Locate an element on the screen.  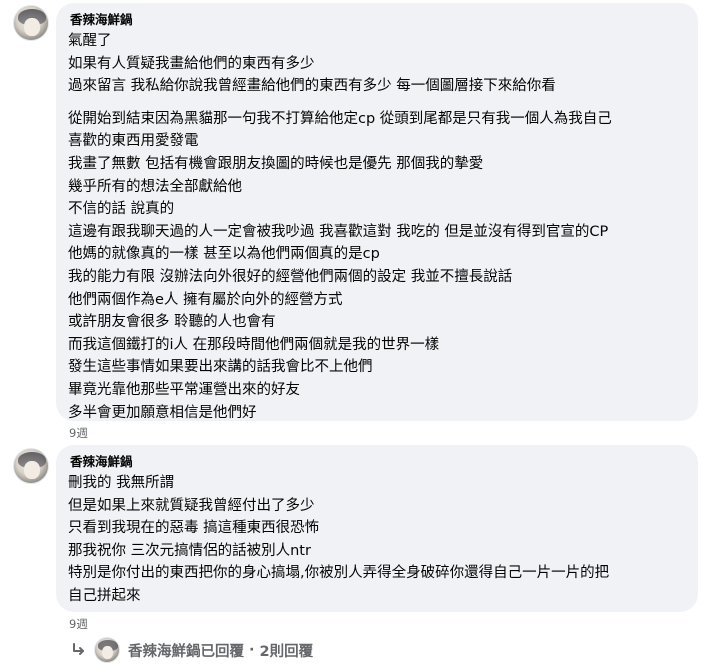
comment-line: 畢竟光靠他那些平常運營出來的好友 is located at coordinates (184, 389).